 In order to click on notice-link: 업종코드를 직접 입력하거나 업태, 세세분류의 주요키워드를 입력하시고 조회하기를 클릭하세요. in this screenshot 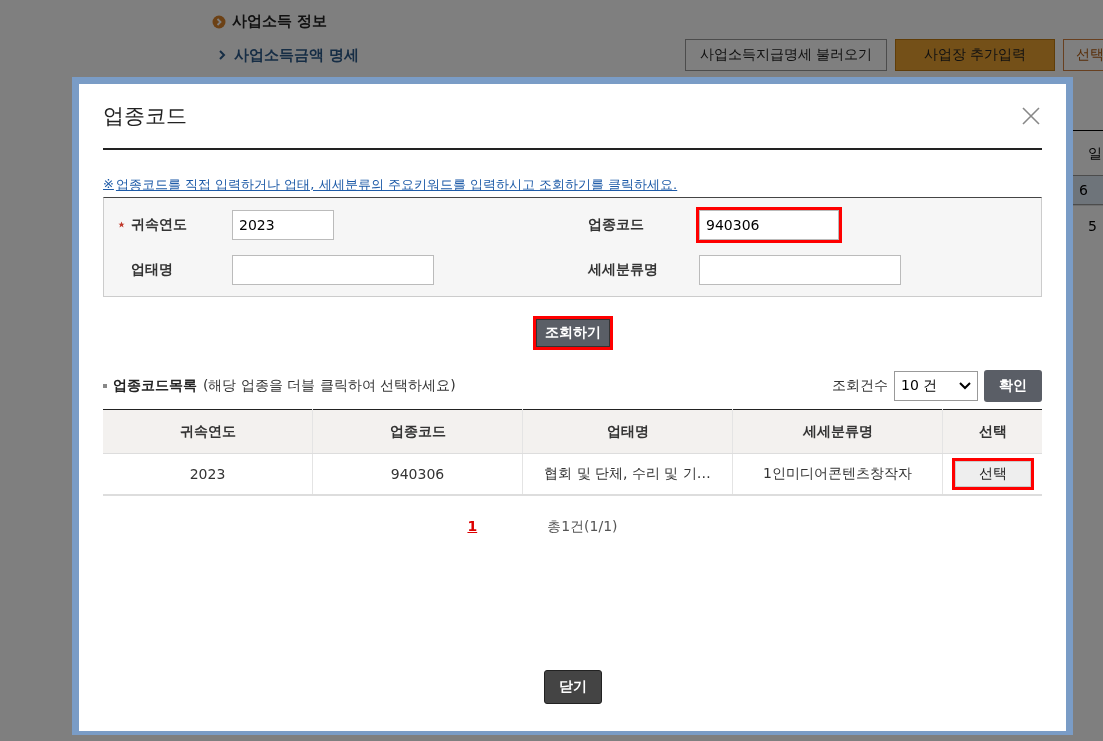, I will do `click(396, 185)`.